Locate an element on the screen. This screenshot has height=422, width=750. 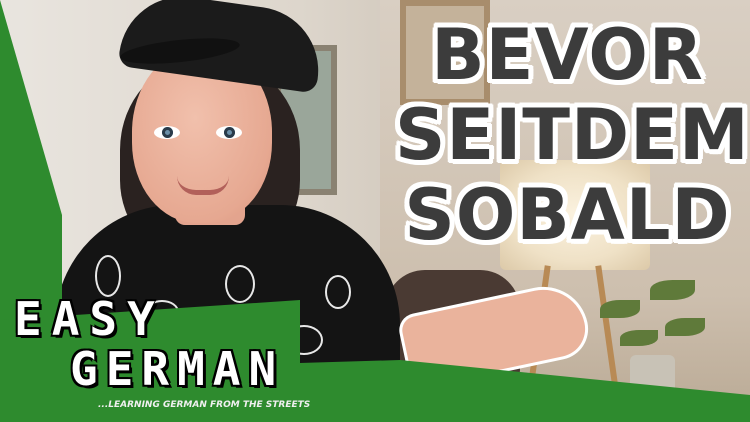
title-line: SEITDEM is located at coordinates (572, 135).